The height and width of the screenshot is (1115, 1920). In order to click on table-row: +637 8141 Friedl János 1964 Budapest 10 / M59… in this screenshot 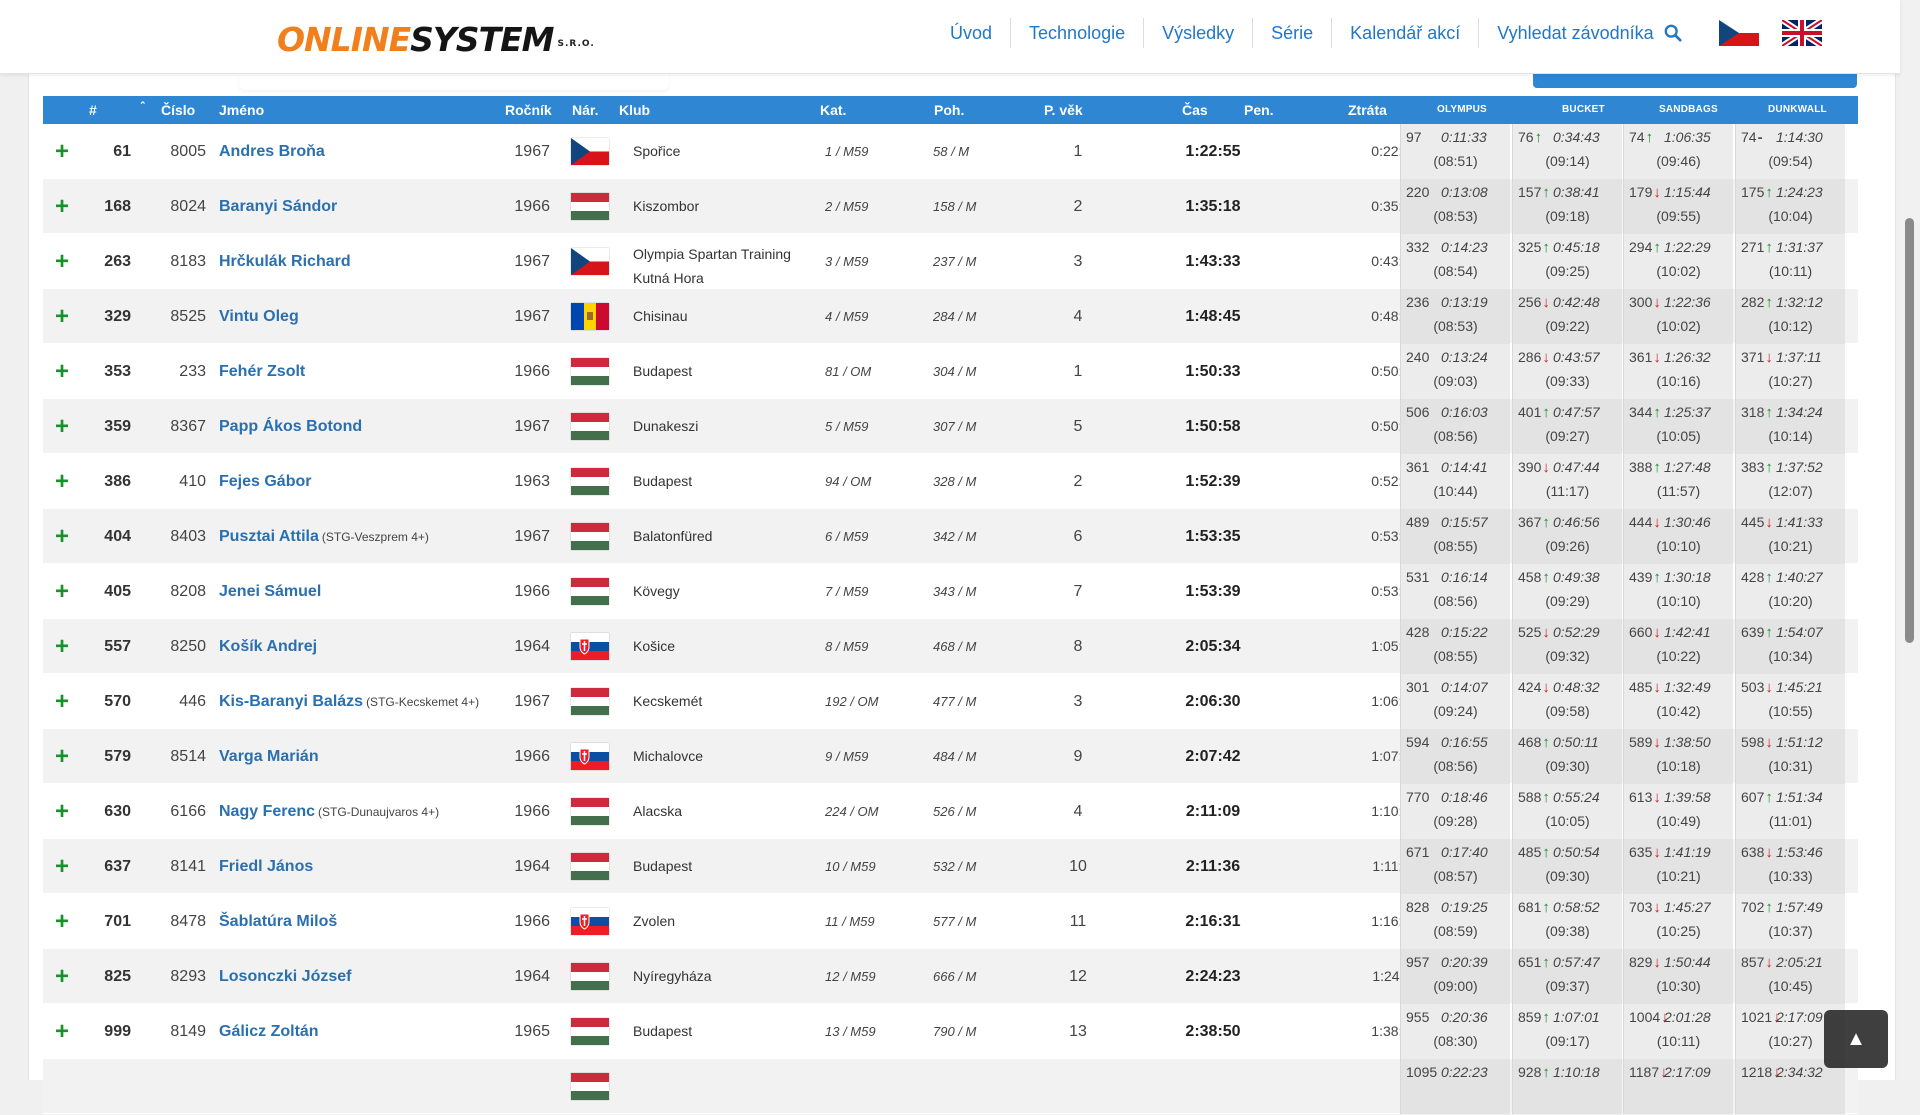, I will do `click(950, 866)`.